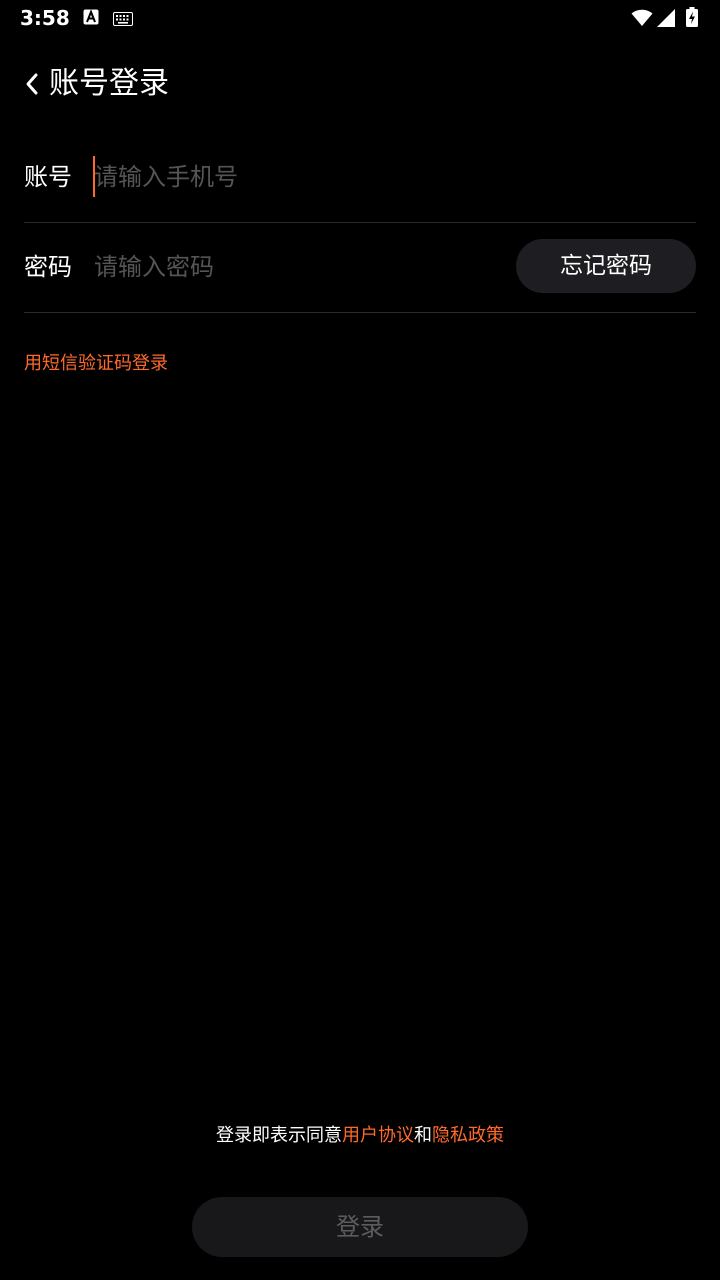  I want to click on agreement-text: 登录即表示同意用户协议和隐私政策, so click(360, 1136).